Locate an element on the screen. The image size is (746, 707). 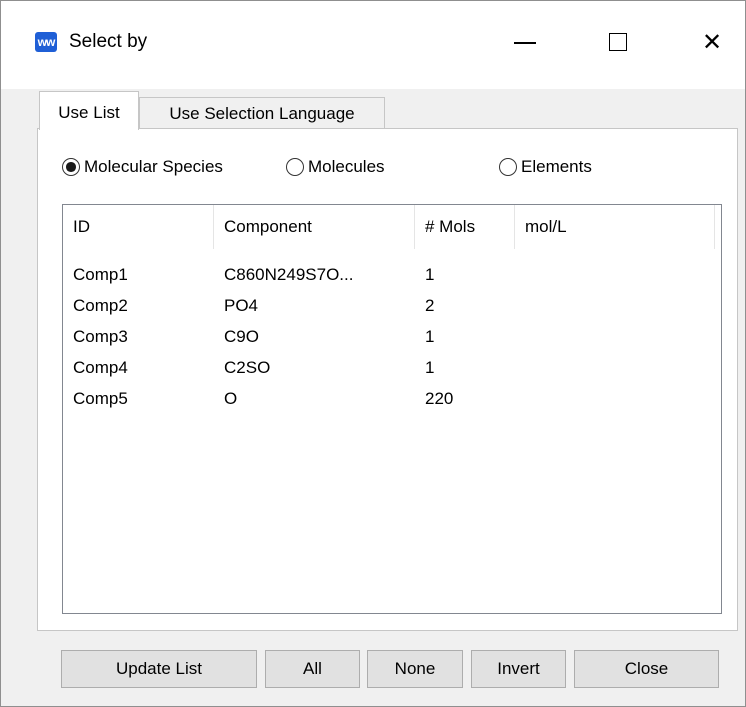
maximize-icon is located at coordinates (618, 42).